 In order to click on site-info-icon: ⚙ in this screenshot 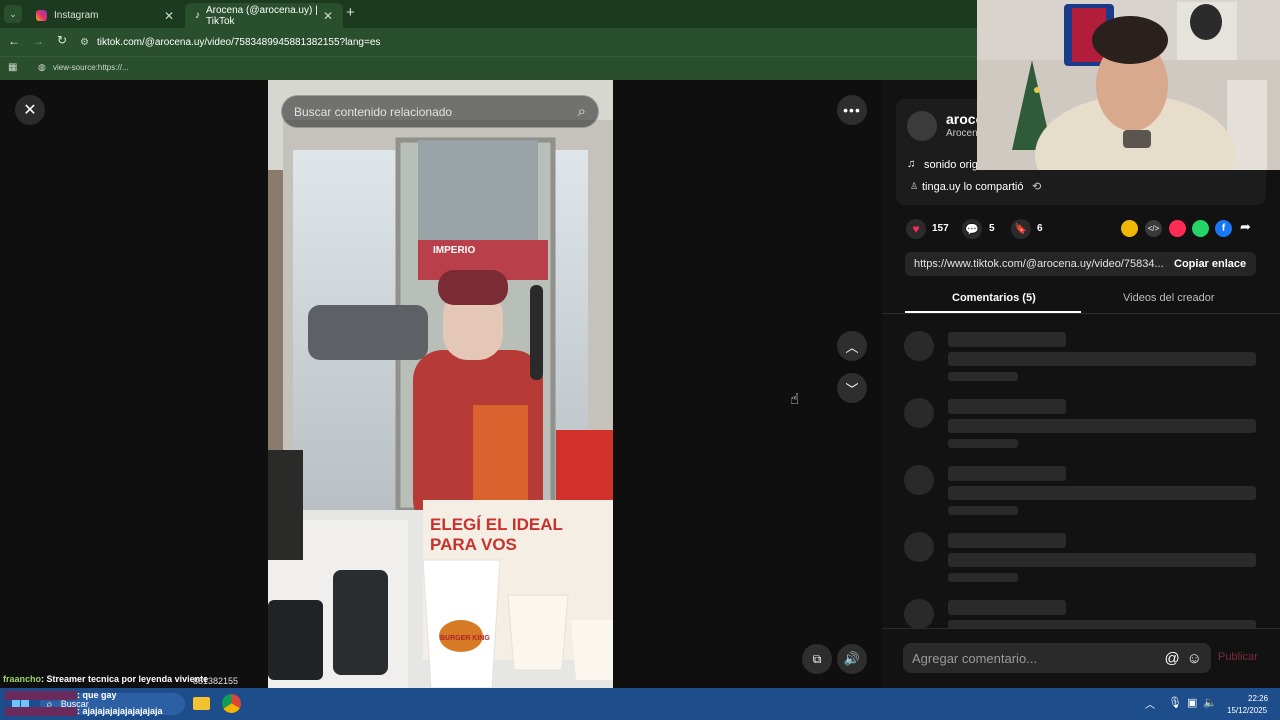, I will do `click(84, 42)`.